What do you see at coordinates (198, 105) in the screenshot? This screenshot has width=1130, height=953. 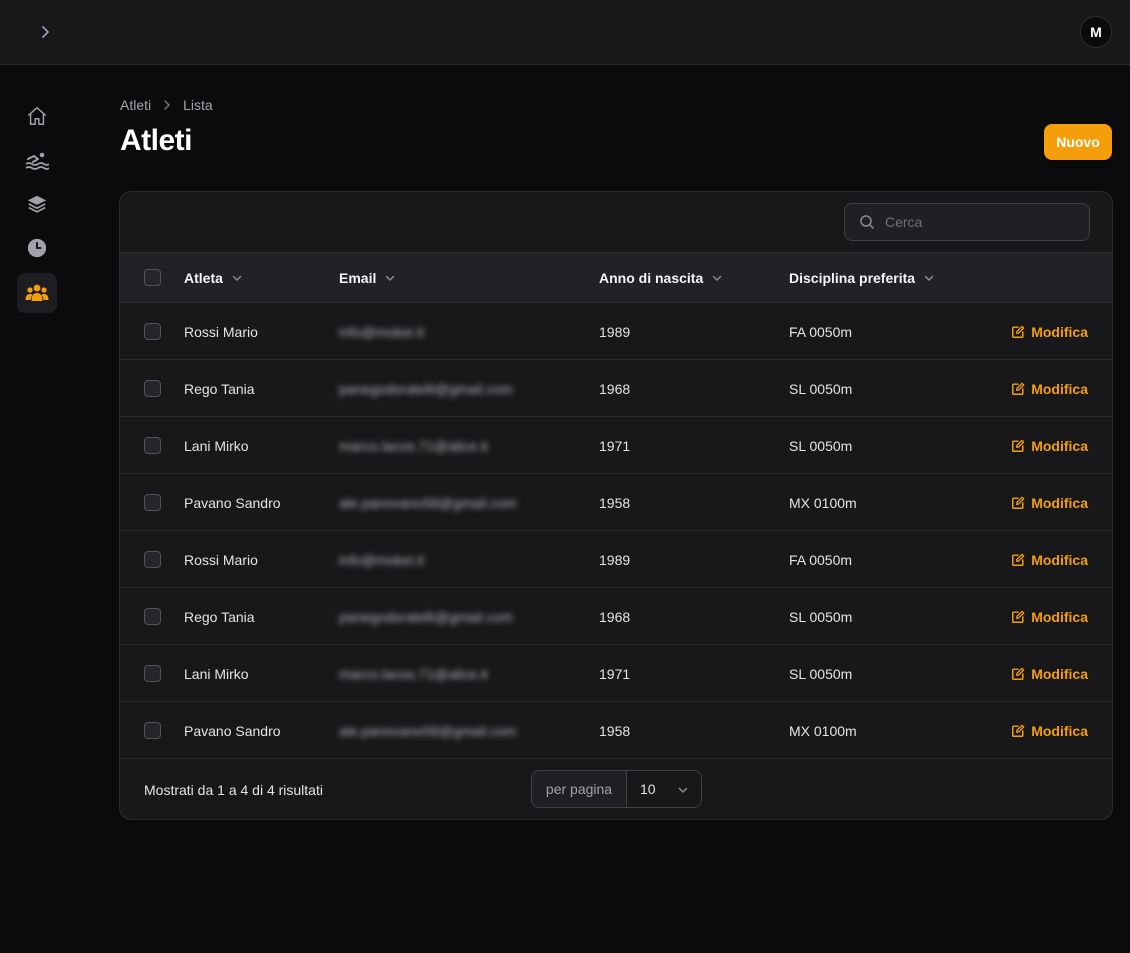 I see `breadcrumb-current: Lista` at bounding box center [198, 105].